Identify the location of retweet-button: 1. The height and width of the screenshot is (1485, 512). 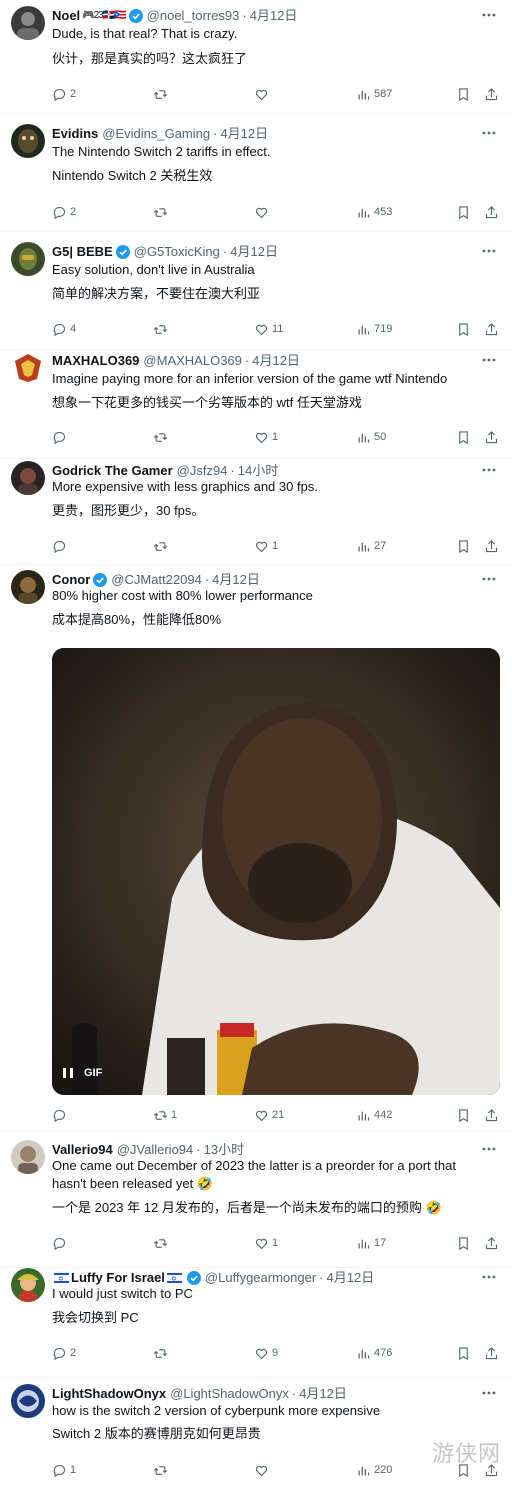
(165, 1115).